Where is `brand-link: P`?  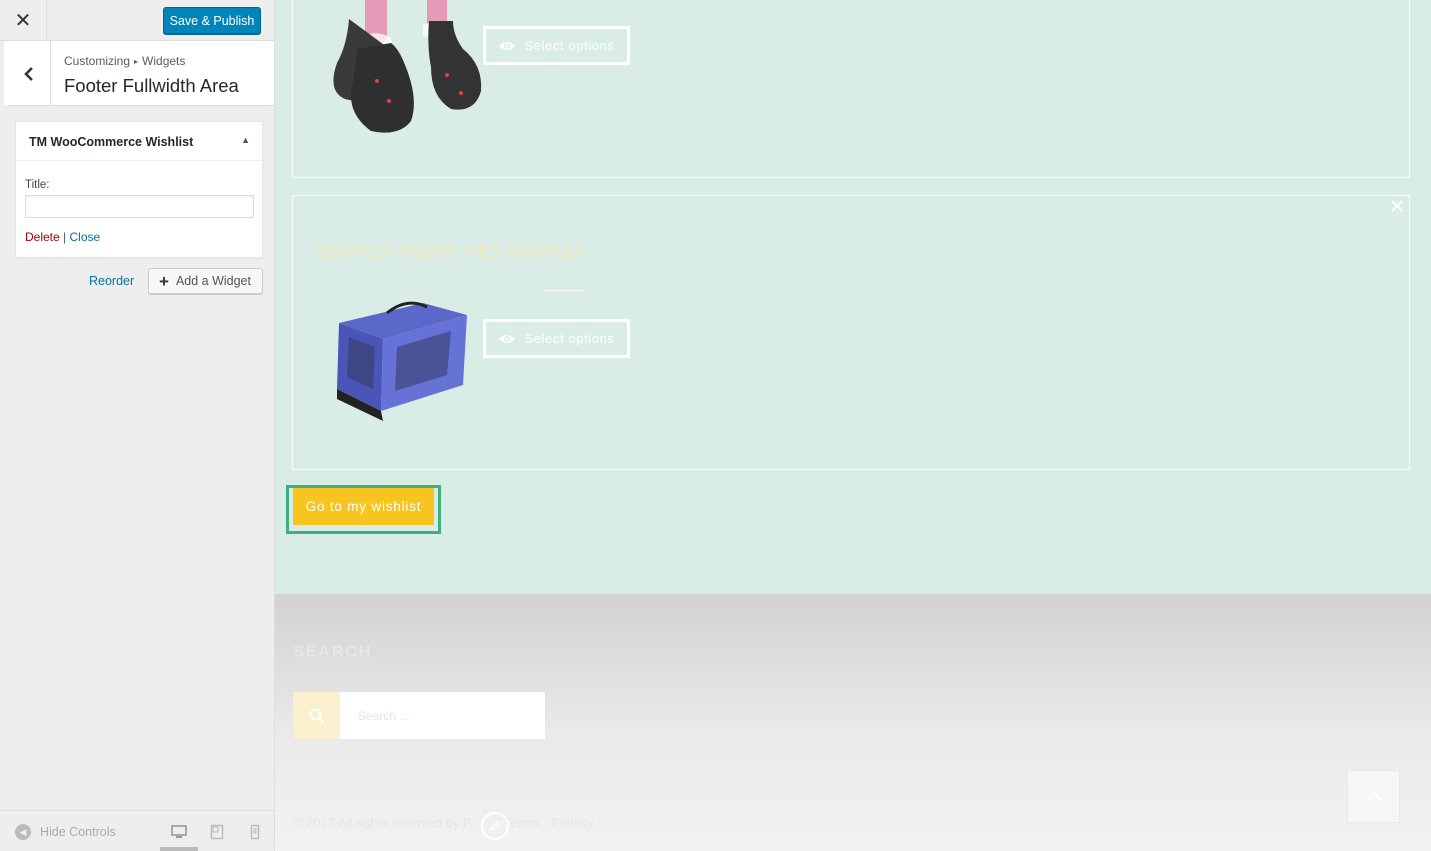 brand-link: P is located at coordinates (467, 822).